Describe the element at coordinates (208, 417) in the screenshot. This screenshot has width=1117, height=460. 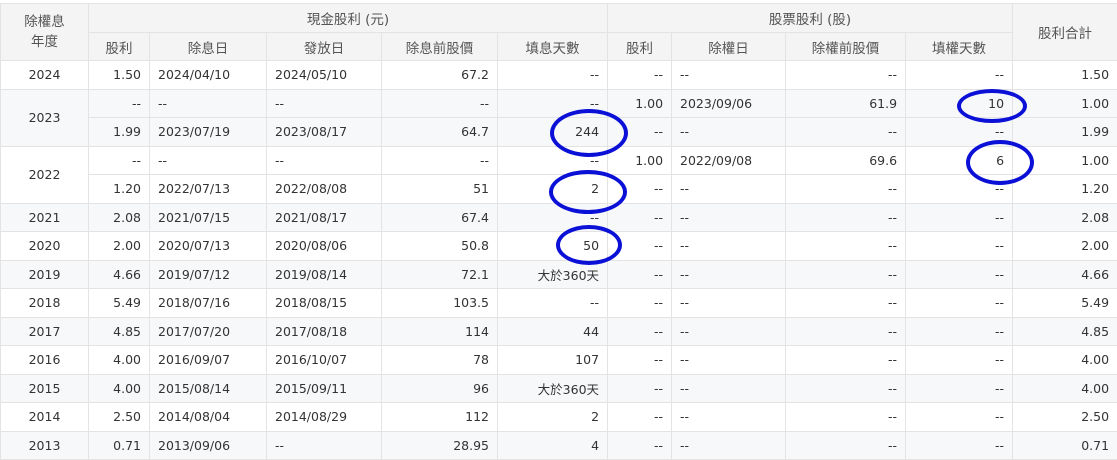
I see `table-cell: 2014/08/04` at that location.